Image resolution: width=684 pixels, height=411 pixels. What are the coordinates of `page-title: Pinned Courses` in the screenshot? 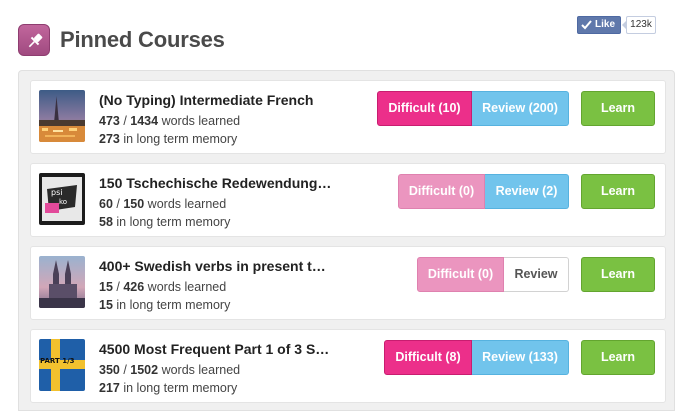 It's located at (142, 39).